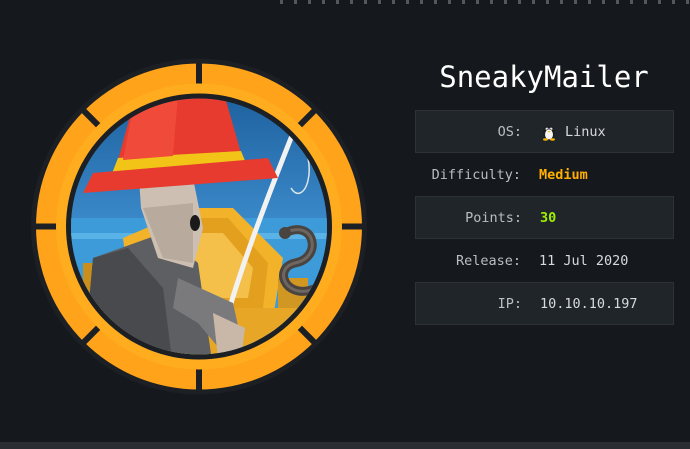 This screenshot has height=449, width=690. What do you see at coordinates (509, 131) in the screenshot?
I see `os-label: OS:` at bounding box center [509, 131].